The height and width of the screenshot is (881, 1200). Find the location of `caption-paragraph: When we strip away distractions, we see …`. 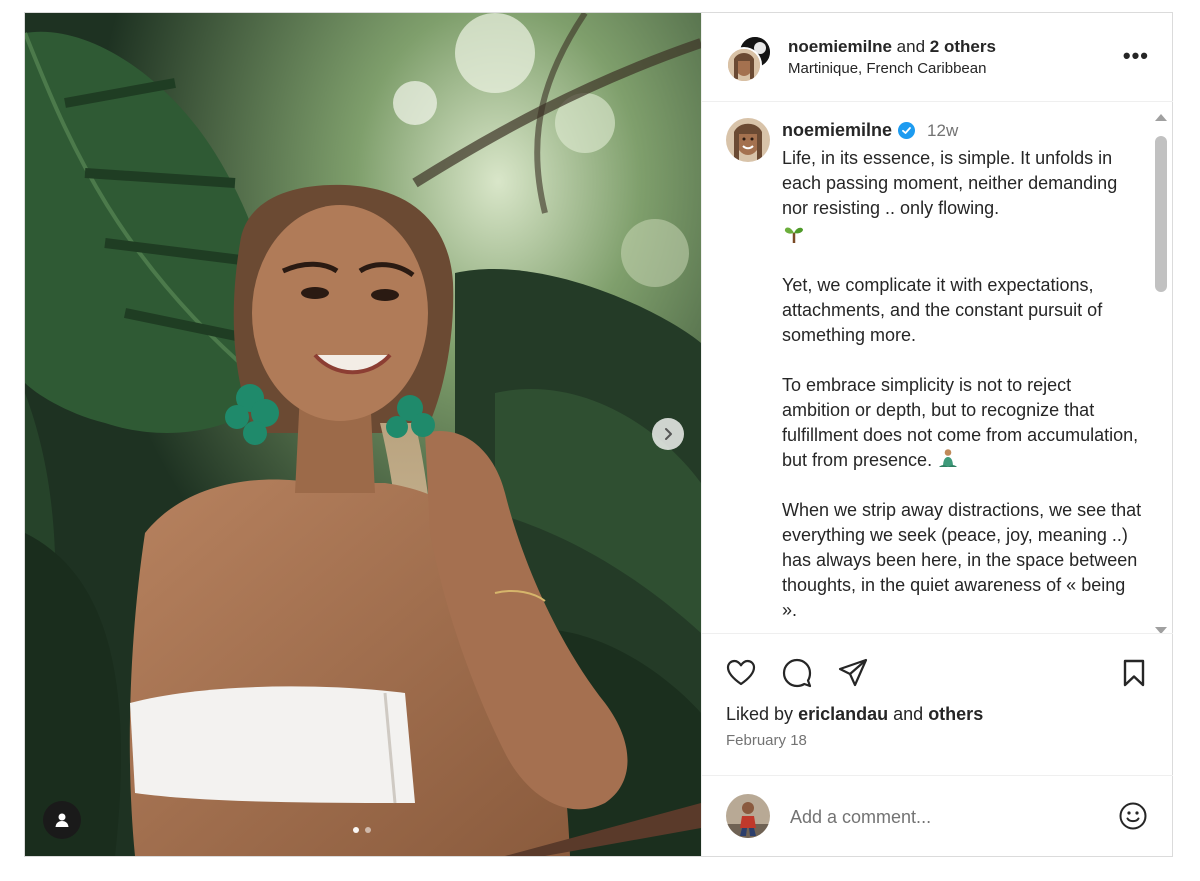

caption-paragraph: When we strip away distractions, we see … is located at coordinates (962, 560).